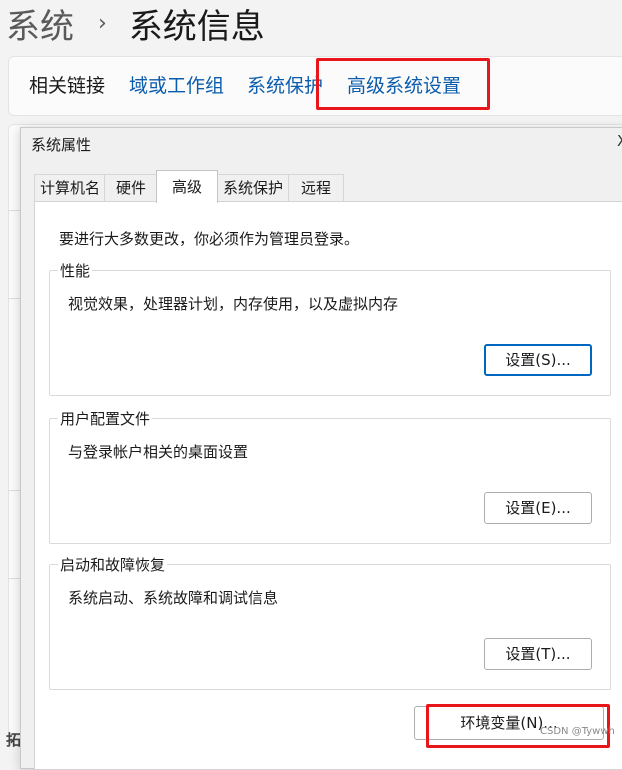 The height and width of the screenshot is (770, 622). Describe the element at coordinates (233, 304) in the screenshot. I see `performance-description: 视觉效果，处理器计划，内存使用，以及虚拟内存` at that location.